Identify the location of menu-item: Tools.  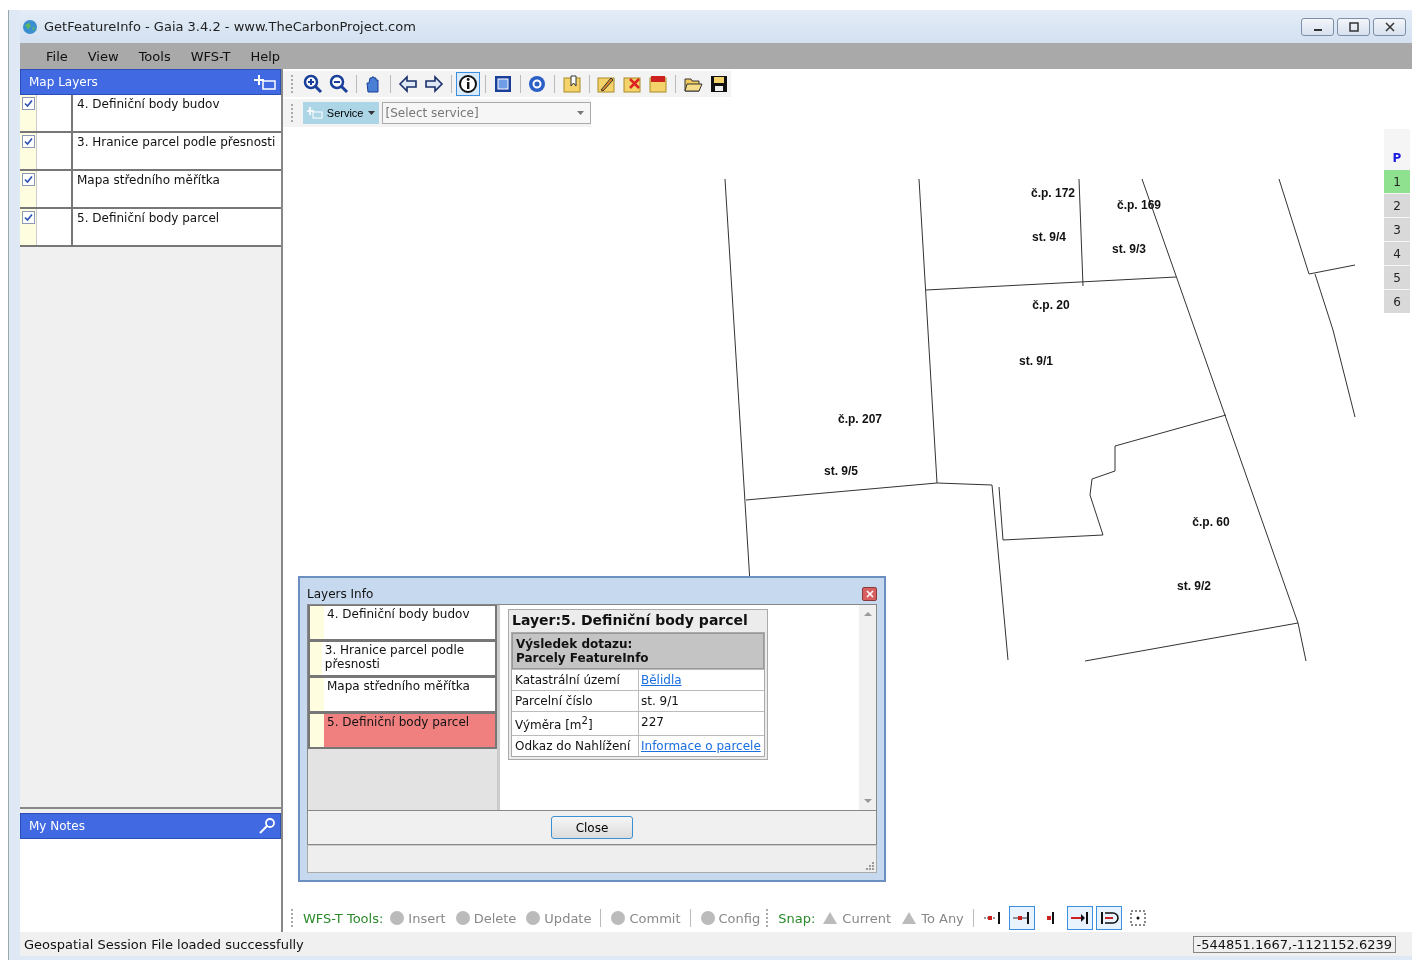
(154, 56).